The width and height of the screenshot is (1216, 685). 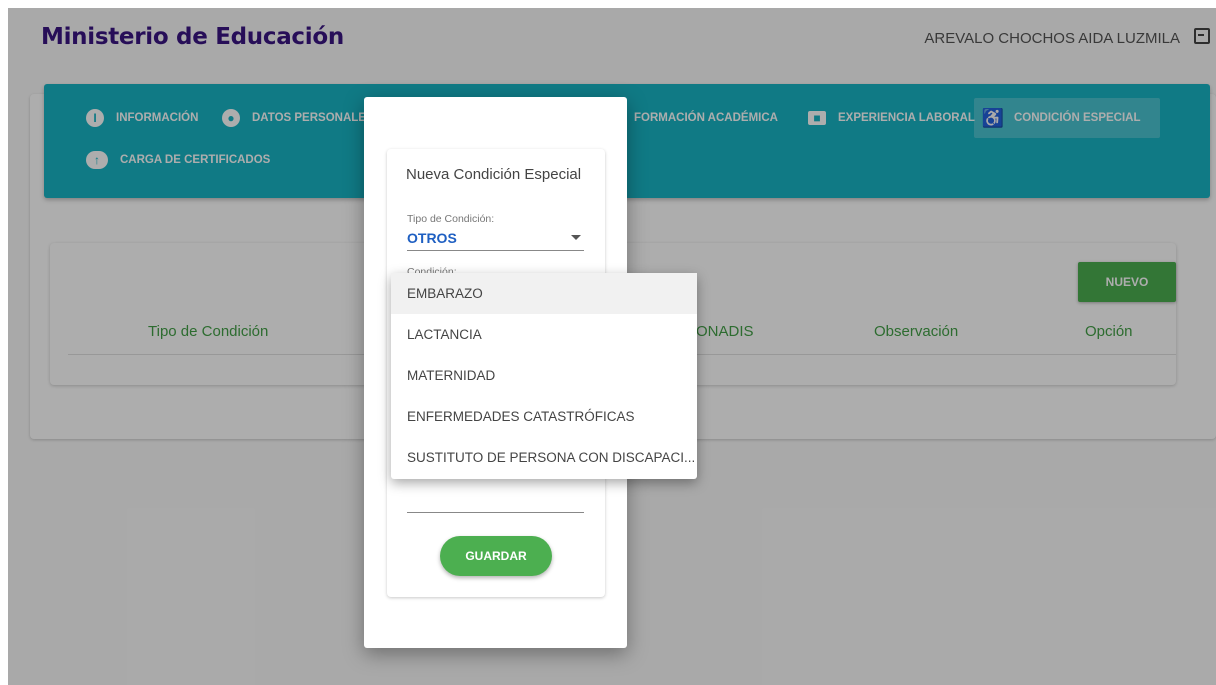 I want to click on observacion-field, so click(x=495, y=512).